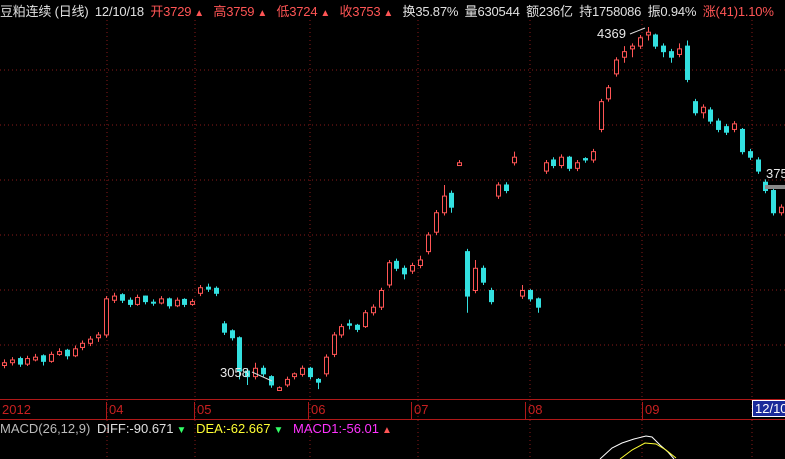 The height and width of the screenshot is (459, 785). Describe the element at coordinates (234, 372) in the screenshot. I see `low-price-label: 3058` at that location.